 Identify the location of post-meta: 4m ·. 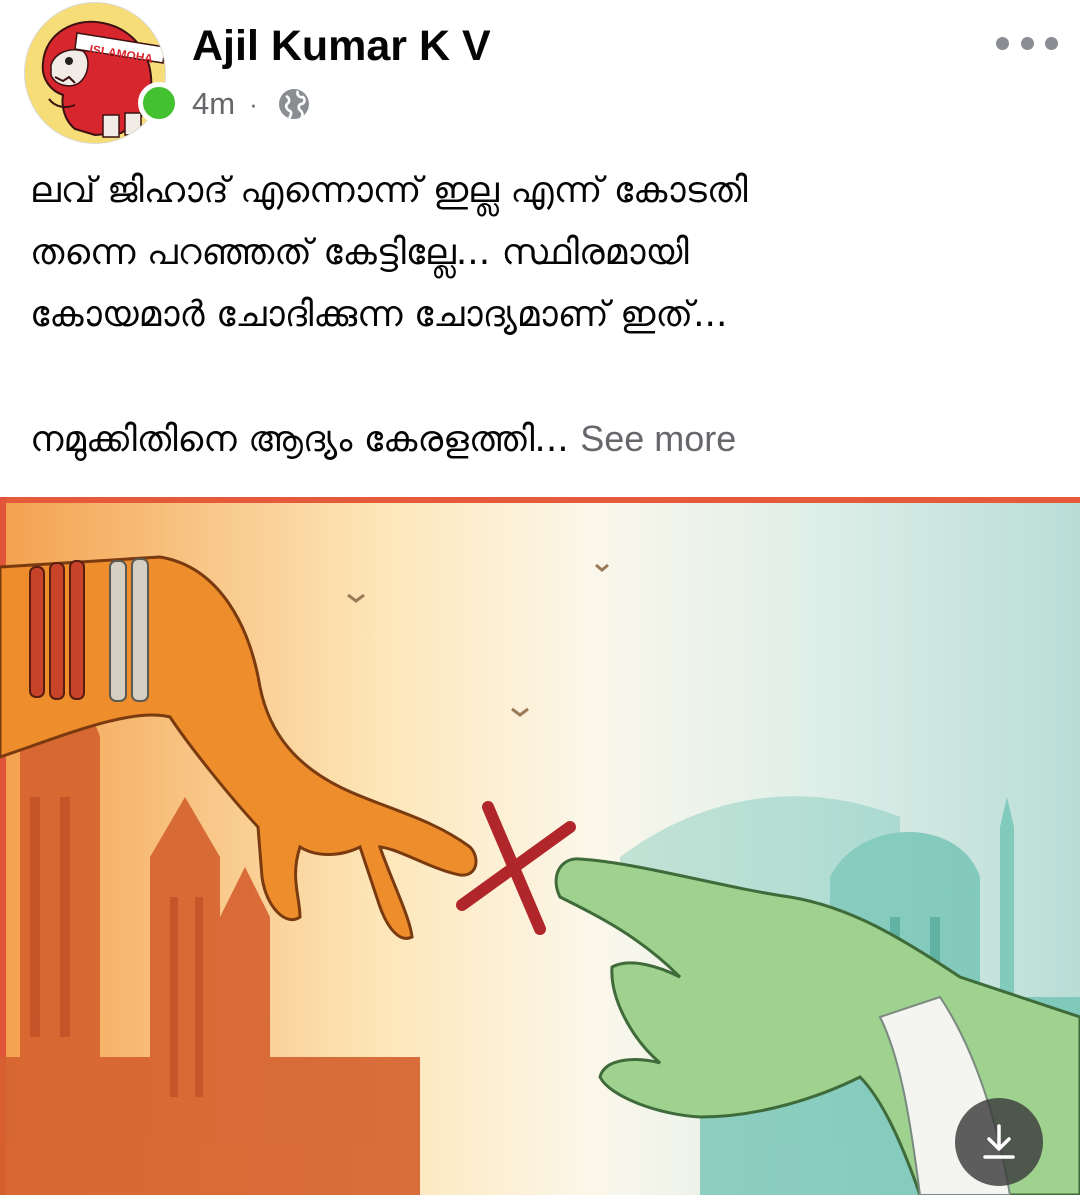
(252, 104).